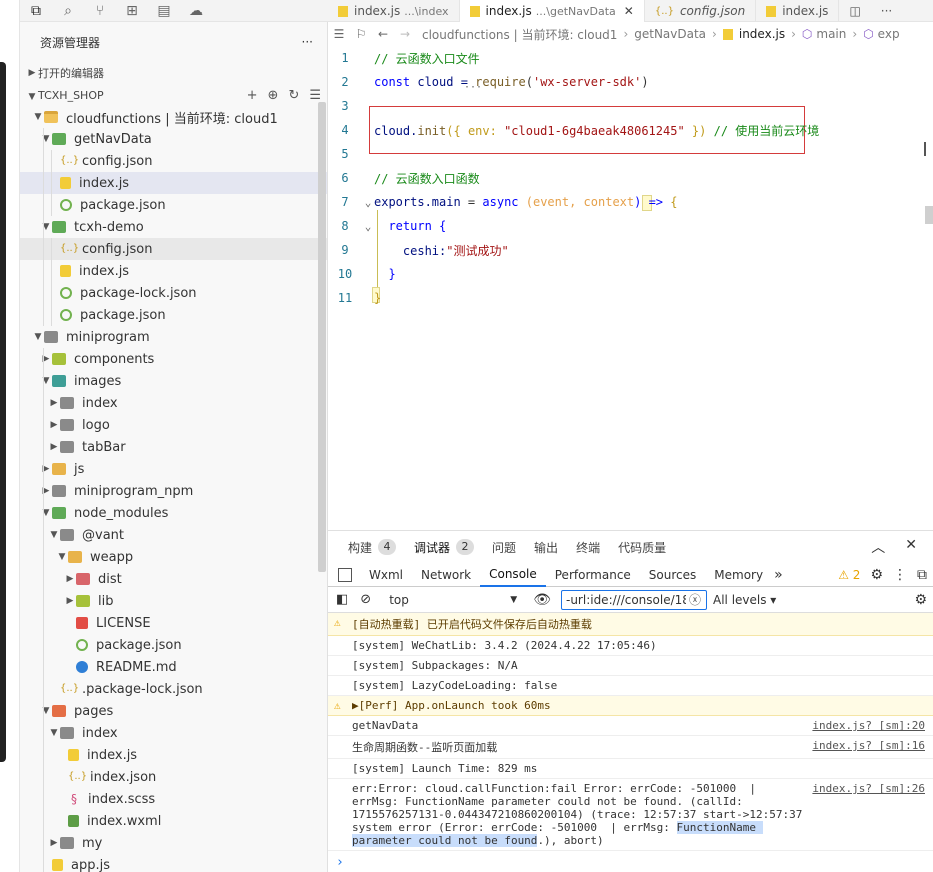 The image size is (933, 872). What do you see at coordinates (164, 11) in the screenshot?
I see `debug-icon: ▤` at bounding box center [164, 11].